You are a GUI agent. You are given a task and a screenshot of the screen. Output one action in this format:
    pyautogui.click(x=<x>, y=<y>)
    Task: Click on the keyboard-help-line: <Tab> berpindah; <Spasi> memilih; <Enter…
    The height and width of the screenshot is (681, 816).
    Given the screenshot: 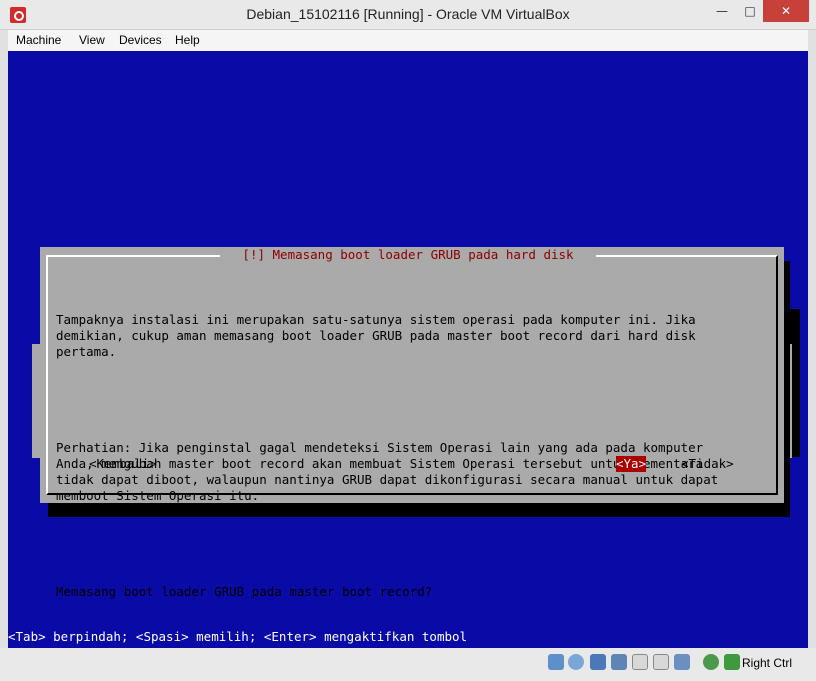 What is the action you would take?
    pyautogui.click(x=238, y=636)
    